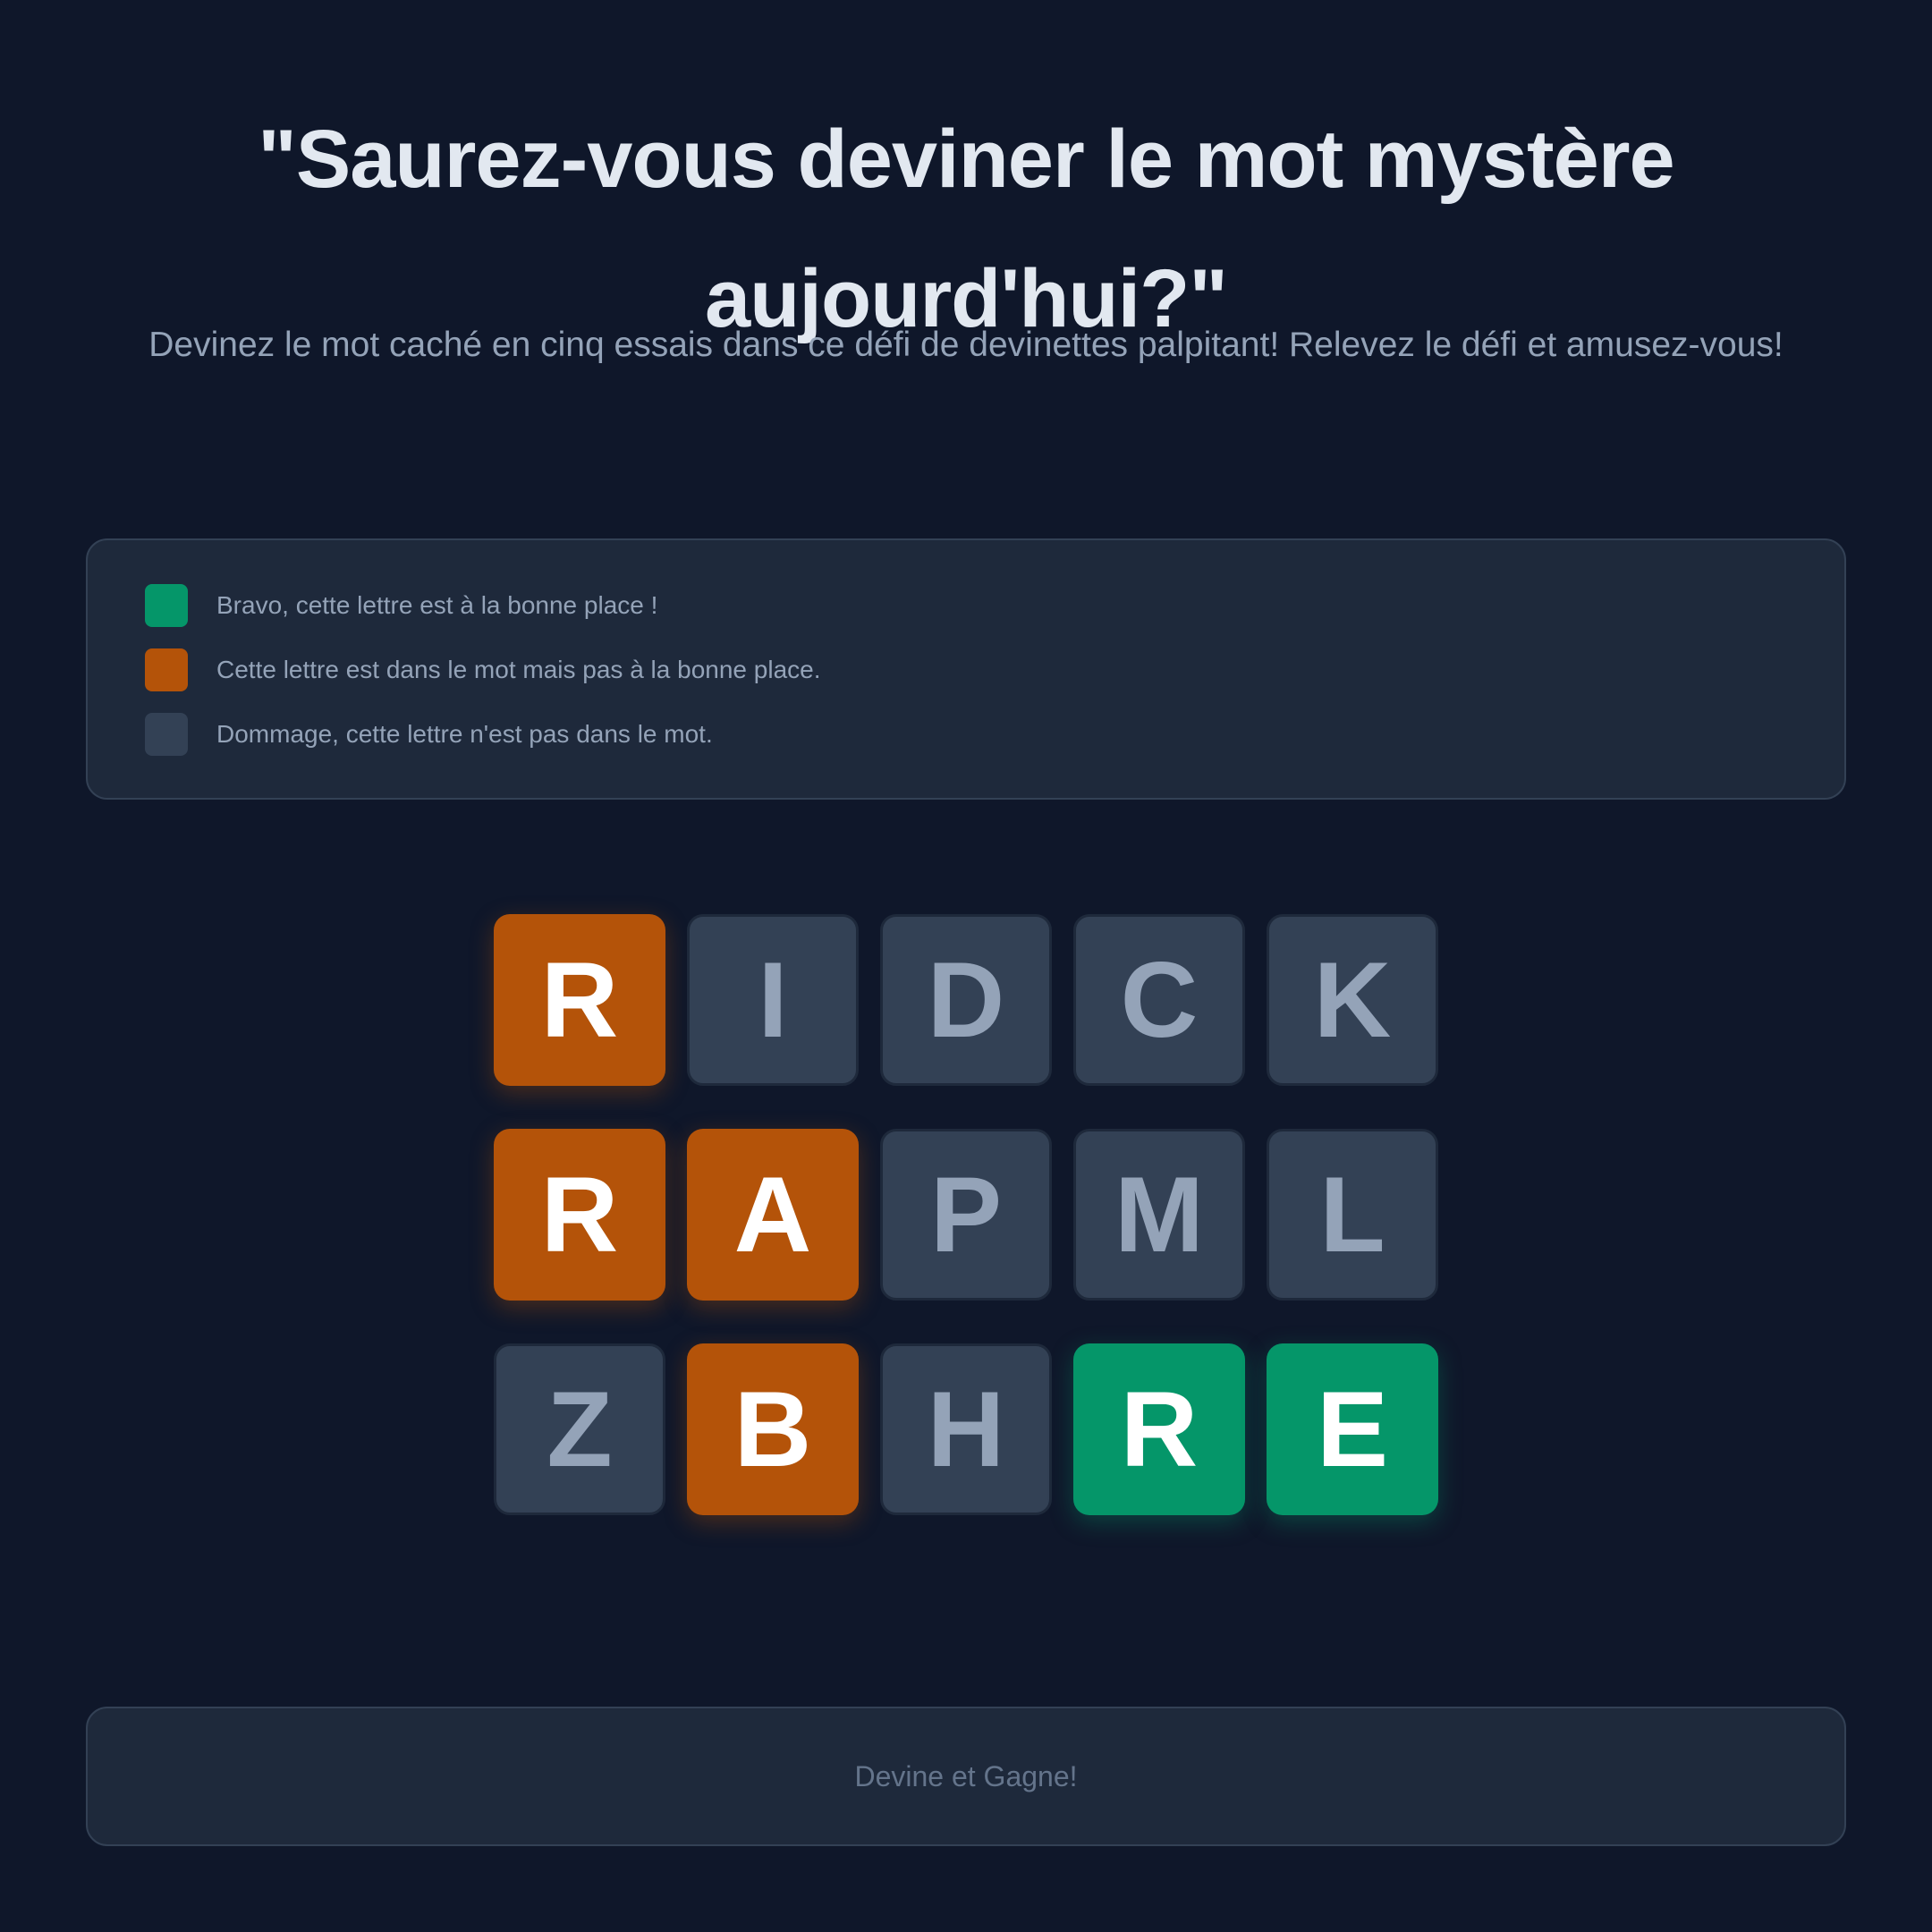  I want to click on letter-tile: K, so click(1352, 1000).